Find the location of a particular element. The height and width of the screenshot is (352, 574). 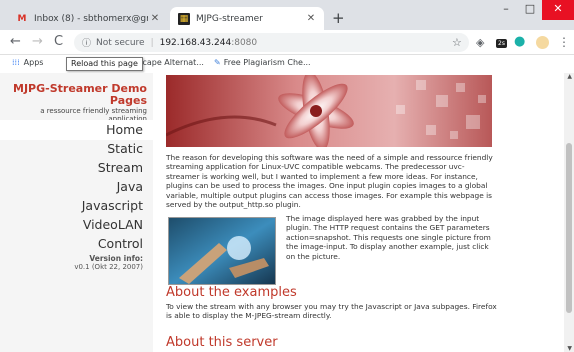

tab-gmail: M Inbox (8) - sbthomerx@gmail.co ✕ is located at coordinates (88, 18).